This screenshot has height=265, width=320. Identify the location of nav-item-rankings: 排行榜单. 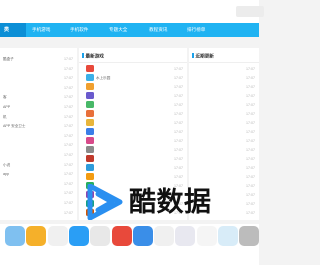
(196, 30).